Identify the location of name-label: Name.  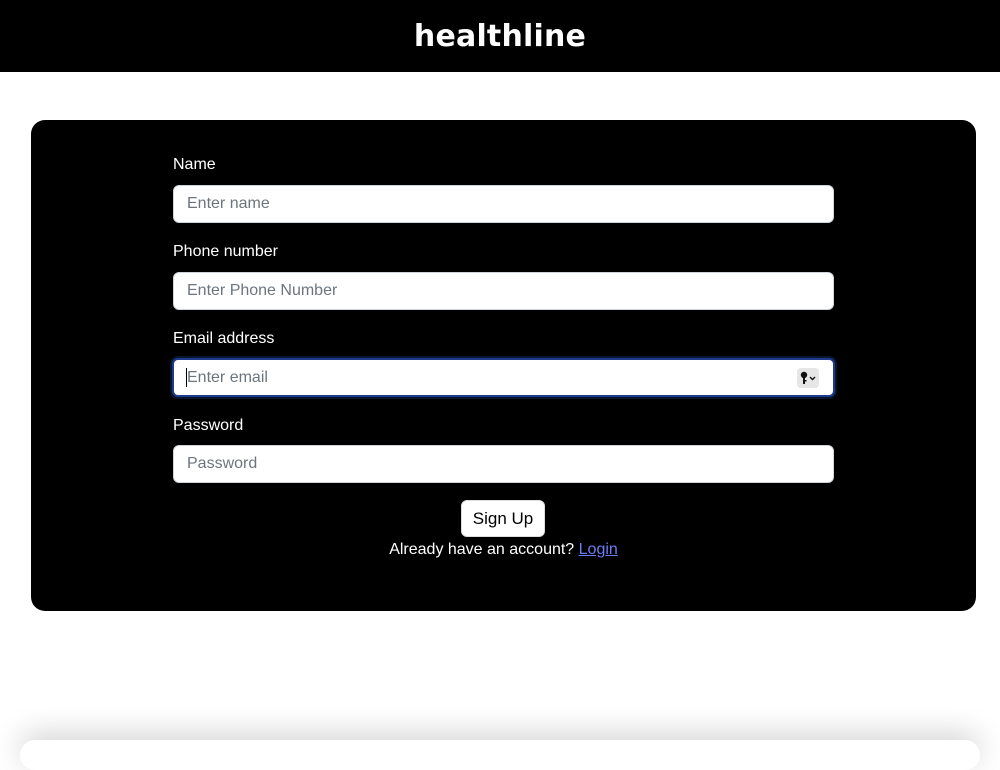
(194, 165).